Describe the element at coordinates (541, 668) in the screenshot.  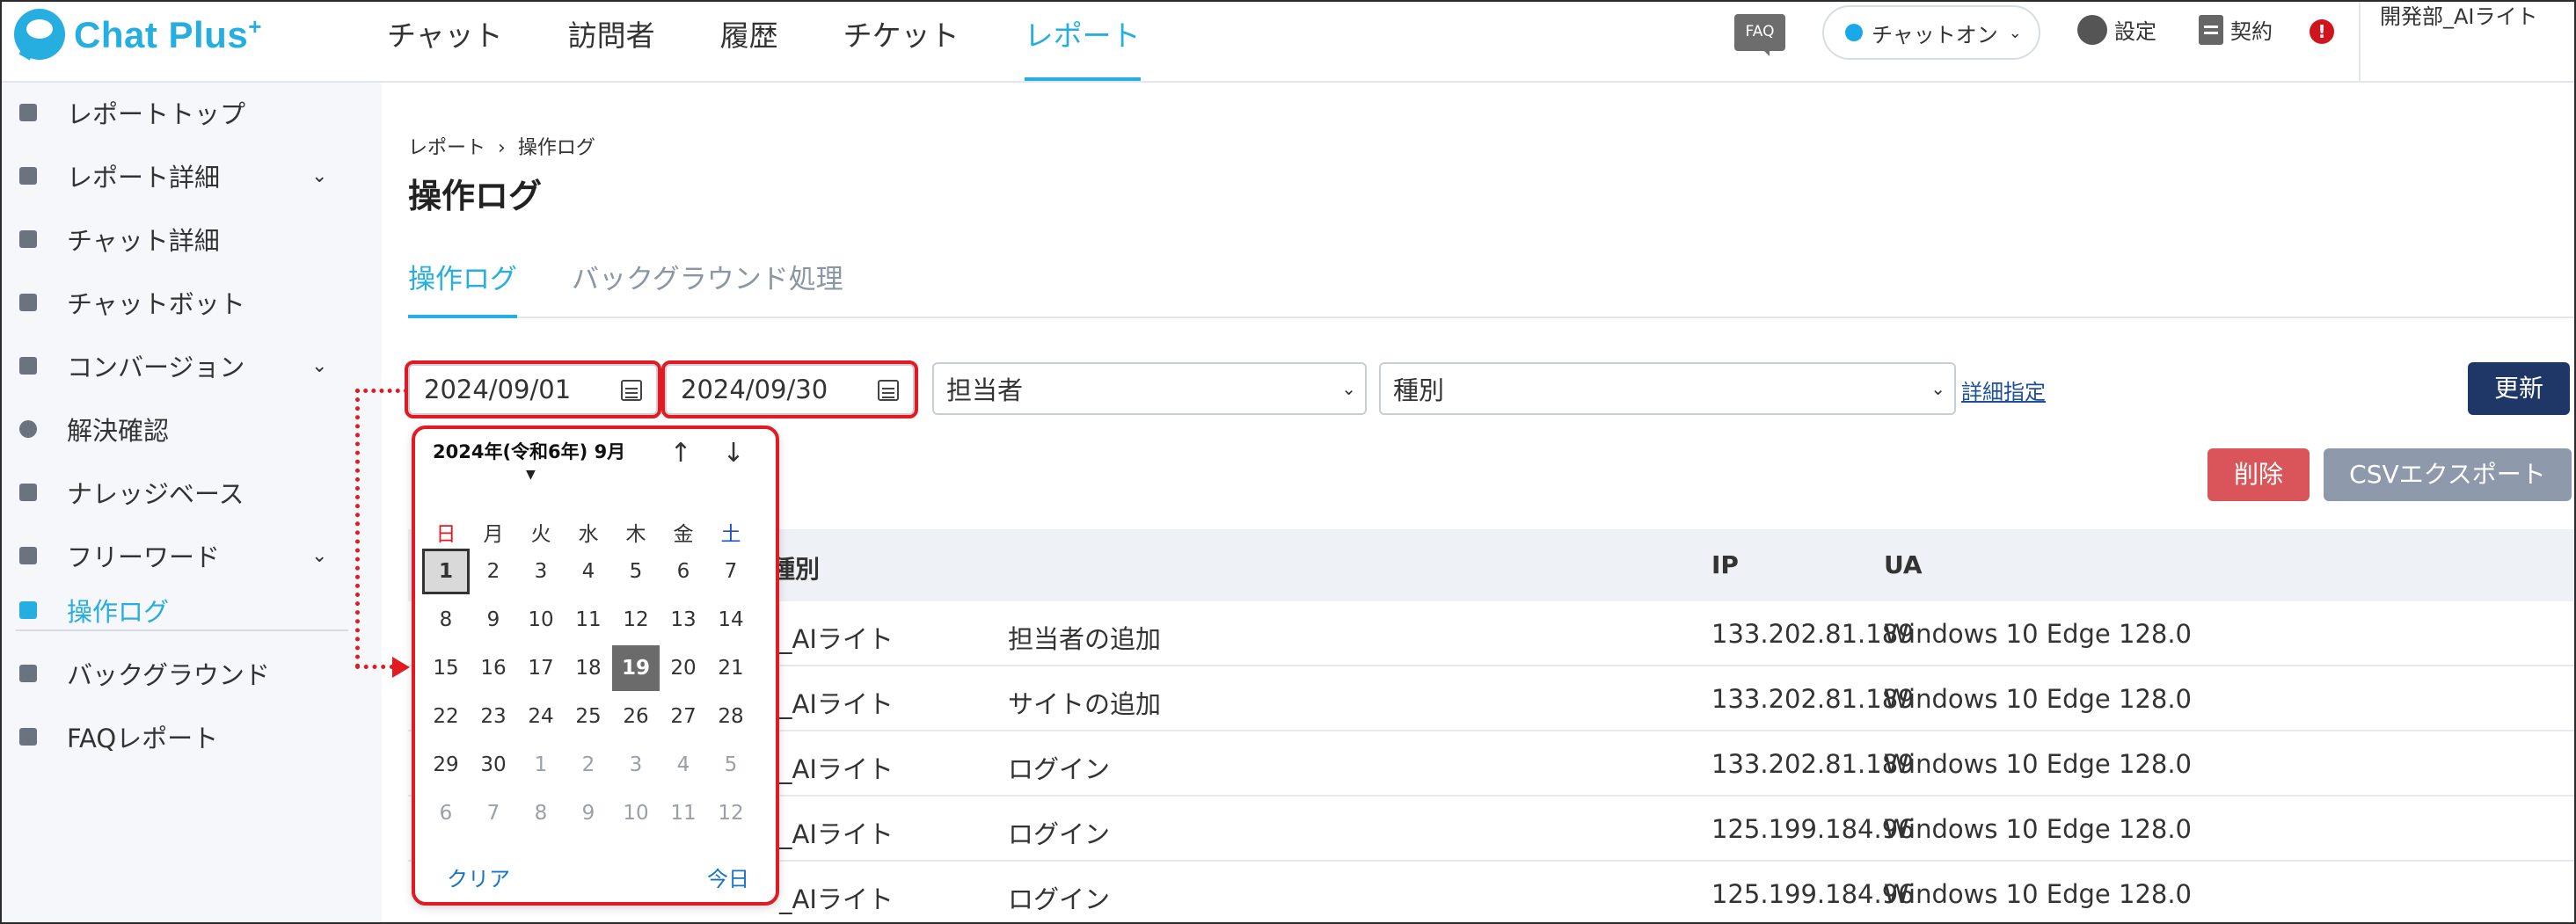
I see `calendar-day: 17` at that location.